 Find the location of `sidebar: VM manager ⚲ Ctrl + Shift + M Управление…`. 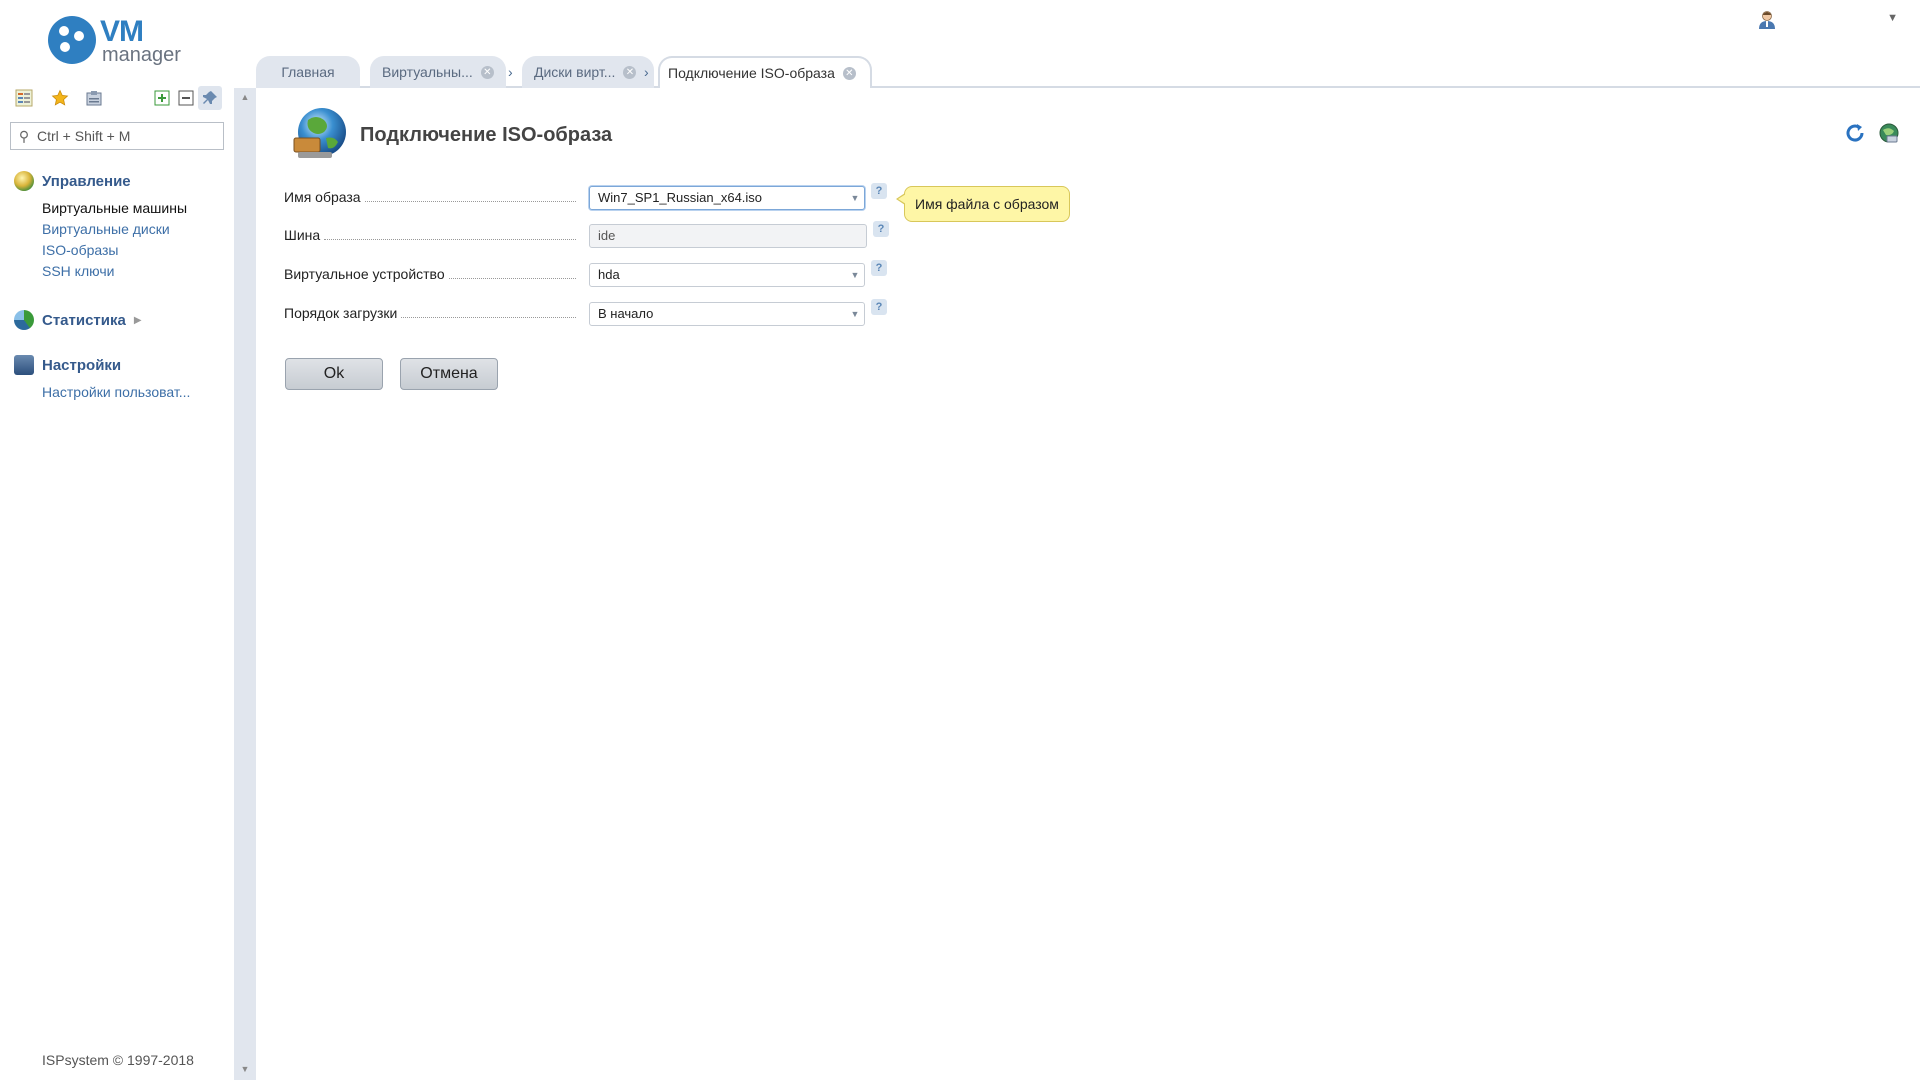

sidebar: VM manager ⚲ Ctrl + Shift + M Управление… is located at coordinates (117, 540).